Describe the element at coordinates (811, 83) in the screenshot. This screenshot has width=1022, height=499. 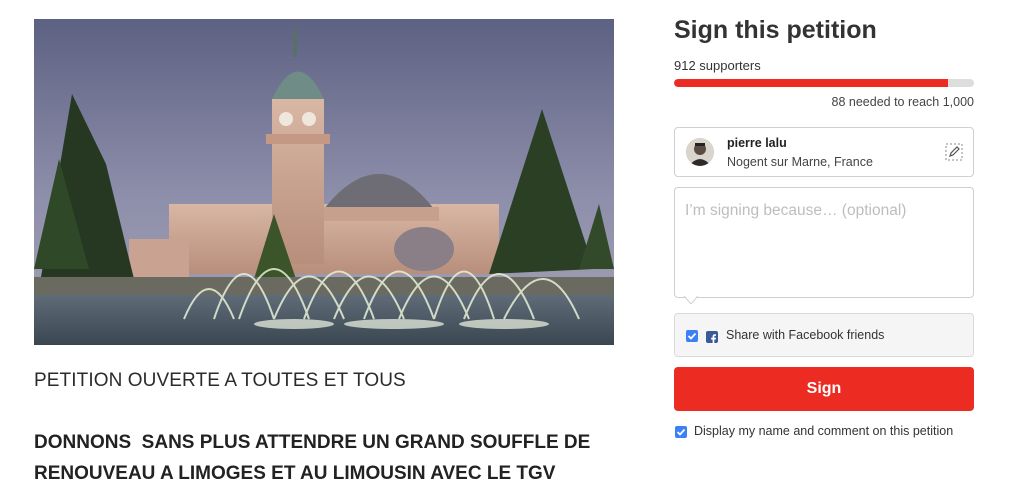
I see `progress-bar-fill` at that location.